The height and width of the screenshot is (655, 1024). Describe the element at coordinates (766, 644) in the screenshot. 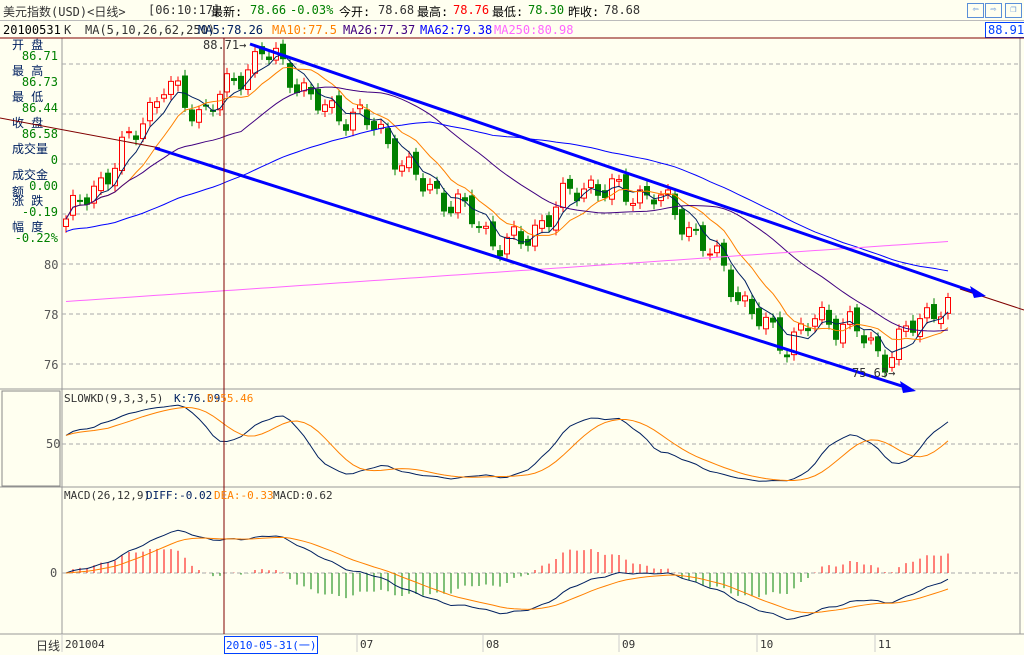

I see `x-tick-label: 10` at that location.